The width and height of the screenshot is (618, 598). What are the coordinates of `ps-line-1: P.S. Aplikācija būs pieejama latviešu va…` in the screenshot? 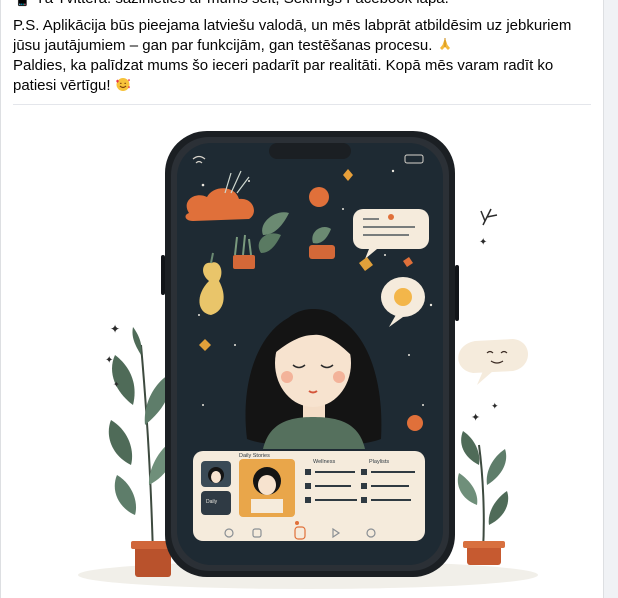 It's located at (292, 25).